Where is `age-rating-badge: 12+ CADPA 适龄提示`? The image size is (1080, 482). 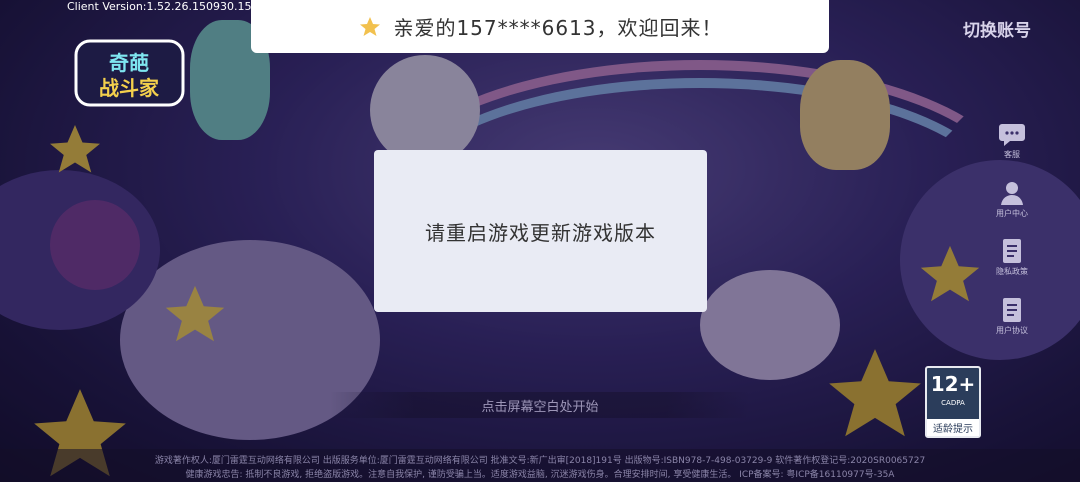
age-rating-badge: 12+ CADPA 适龄提示 is located at coordinates (953, 402).